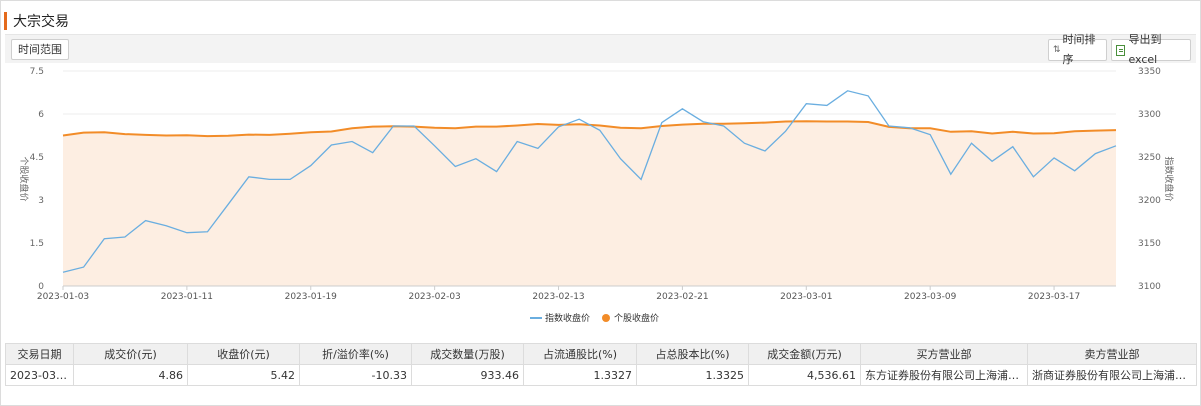  What do you see at coordinates (1149, 244) in the screenshot?
I see `y-right-tick-label: 3150` at bounding box center [1149, 244].